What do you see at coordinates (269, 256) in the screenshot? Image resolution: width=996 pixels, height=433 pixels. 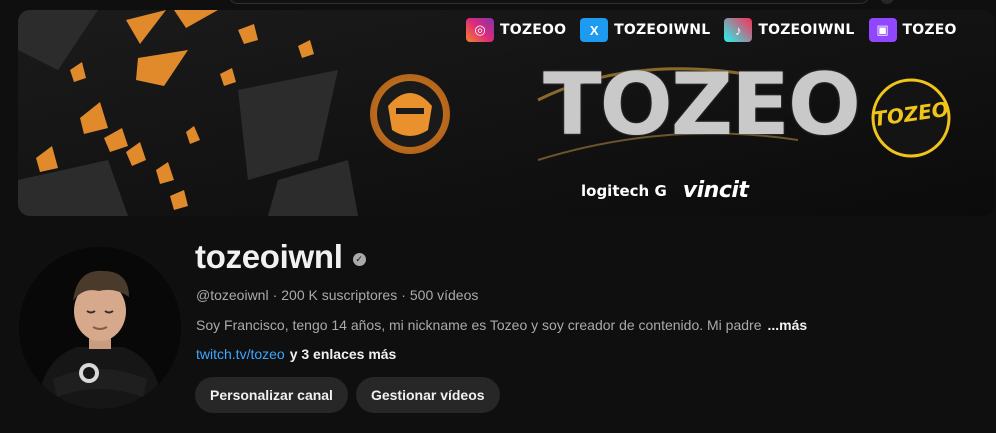 I see `channel-name: tozeoiwnl` at bounding box center [269, 256].